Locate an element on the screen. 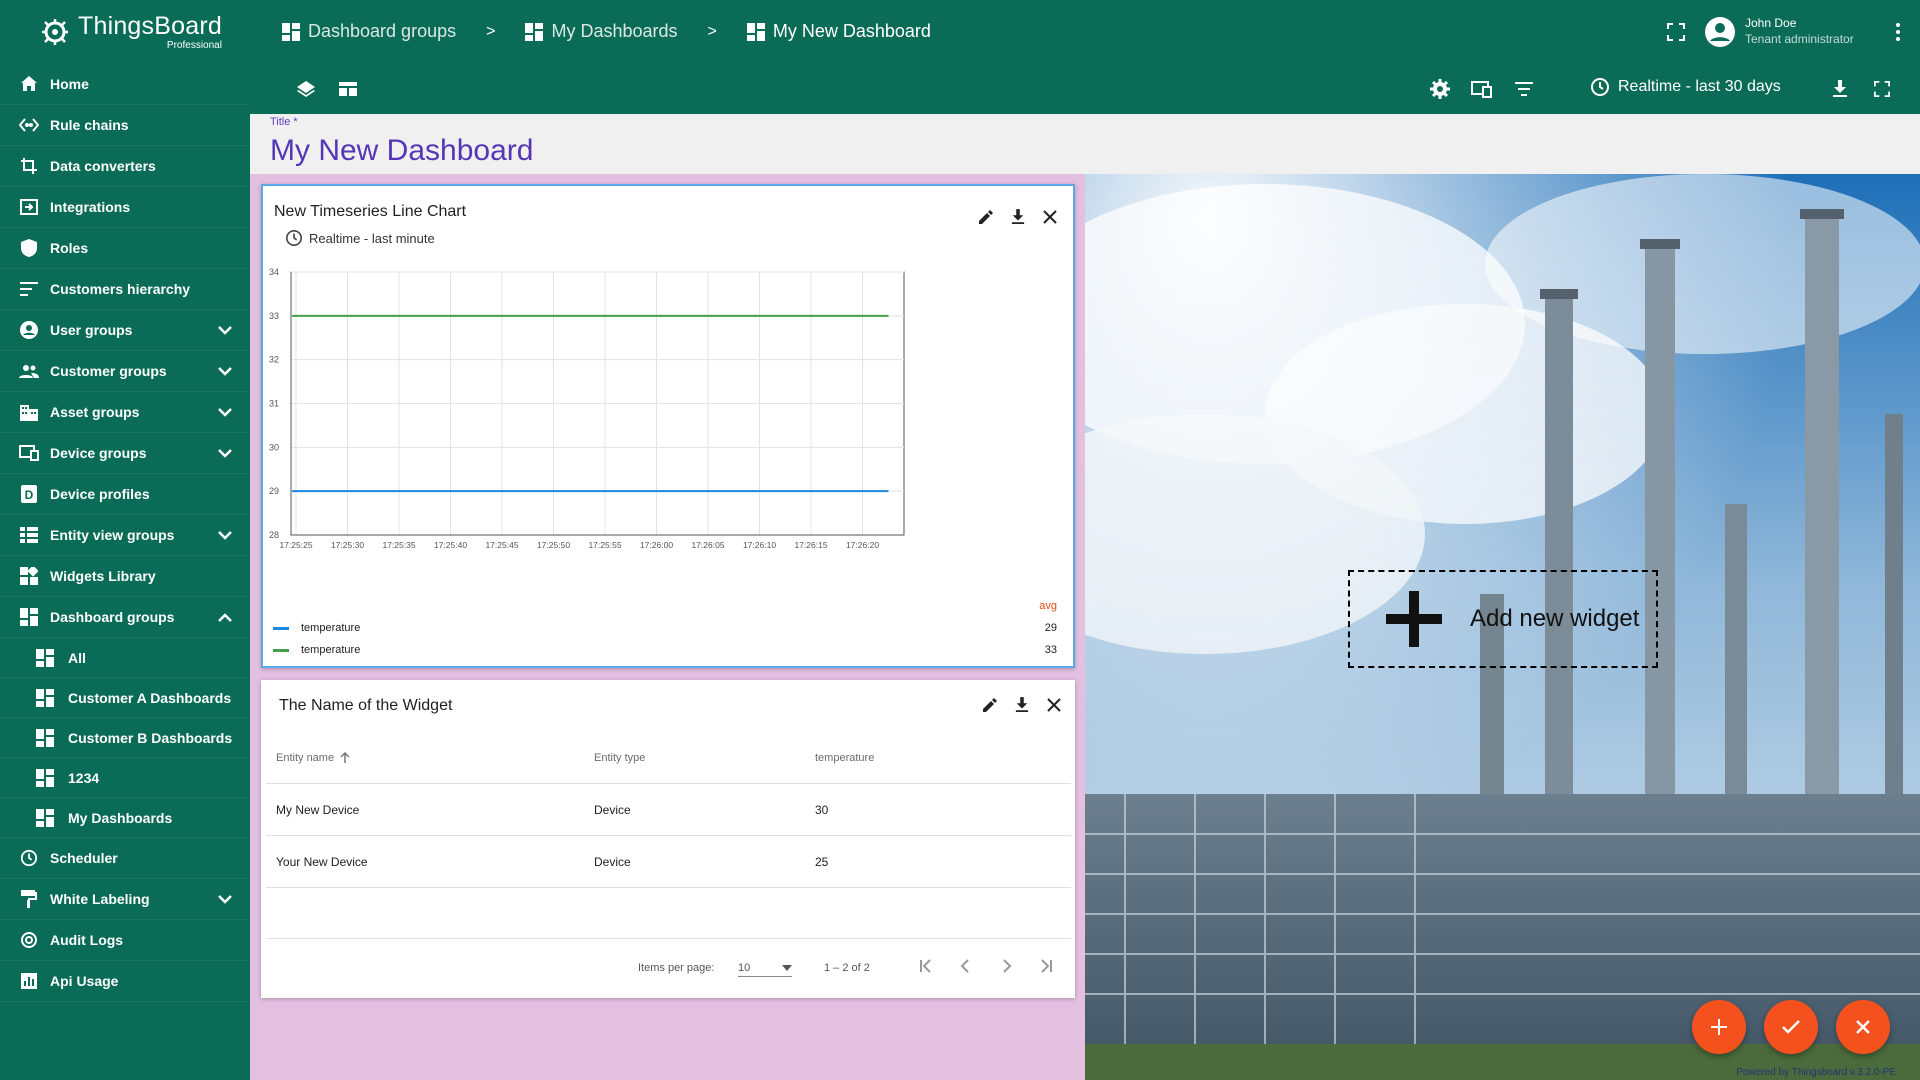  entity-view-icon is located at coordinates (29, 535).